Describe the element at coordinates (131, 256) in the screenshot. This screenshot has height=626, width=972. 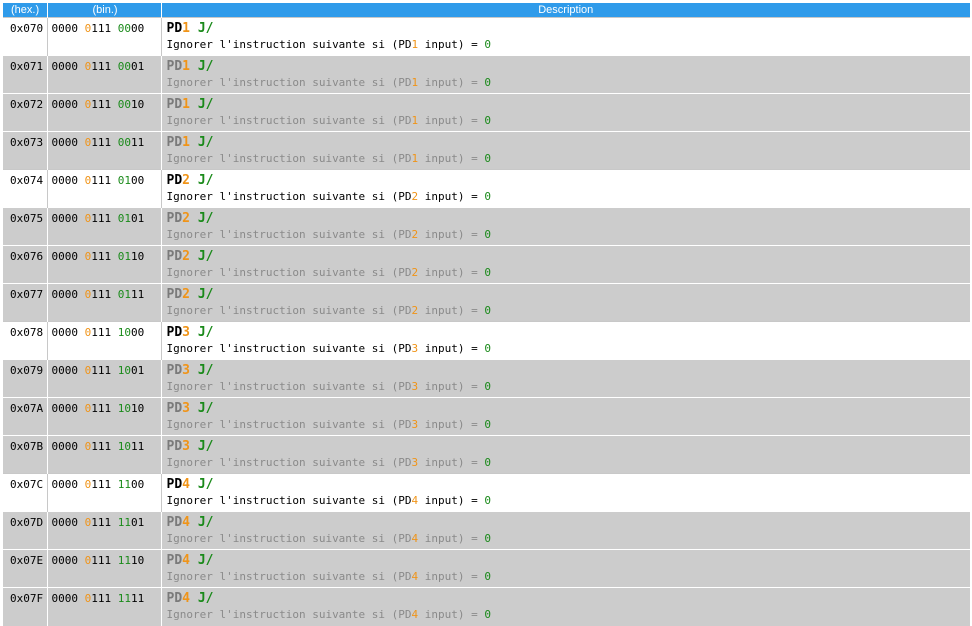
I see `binary-low: 0110` at that location.